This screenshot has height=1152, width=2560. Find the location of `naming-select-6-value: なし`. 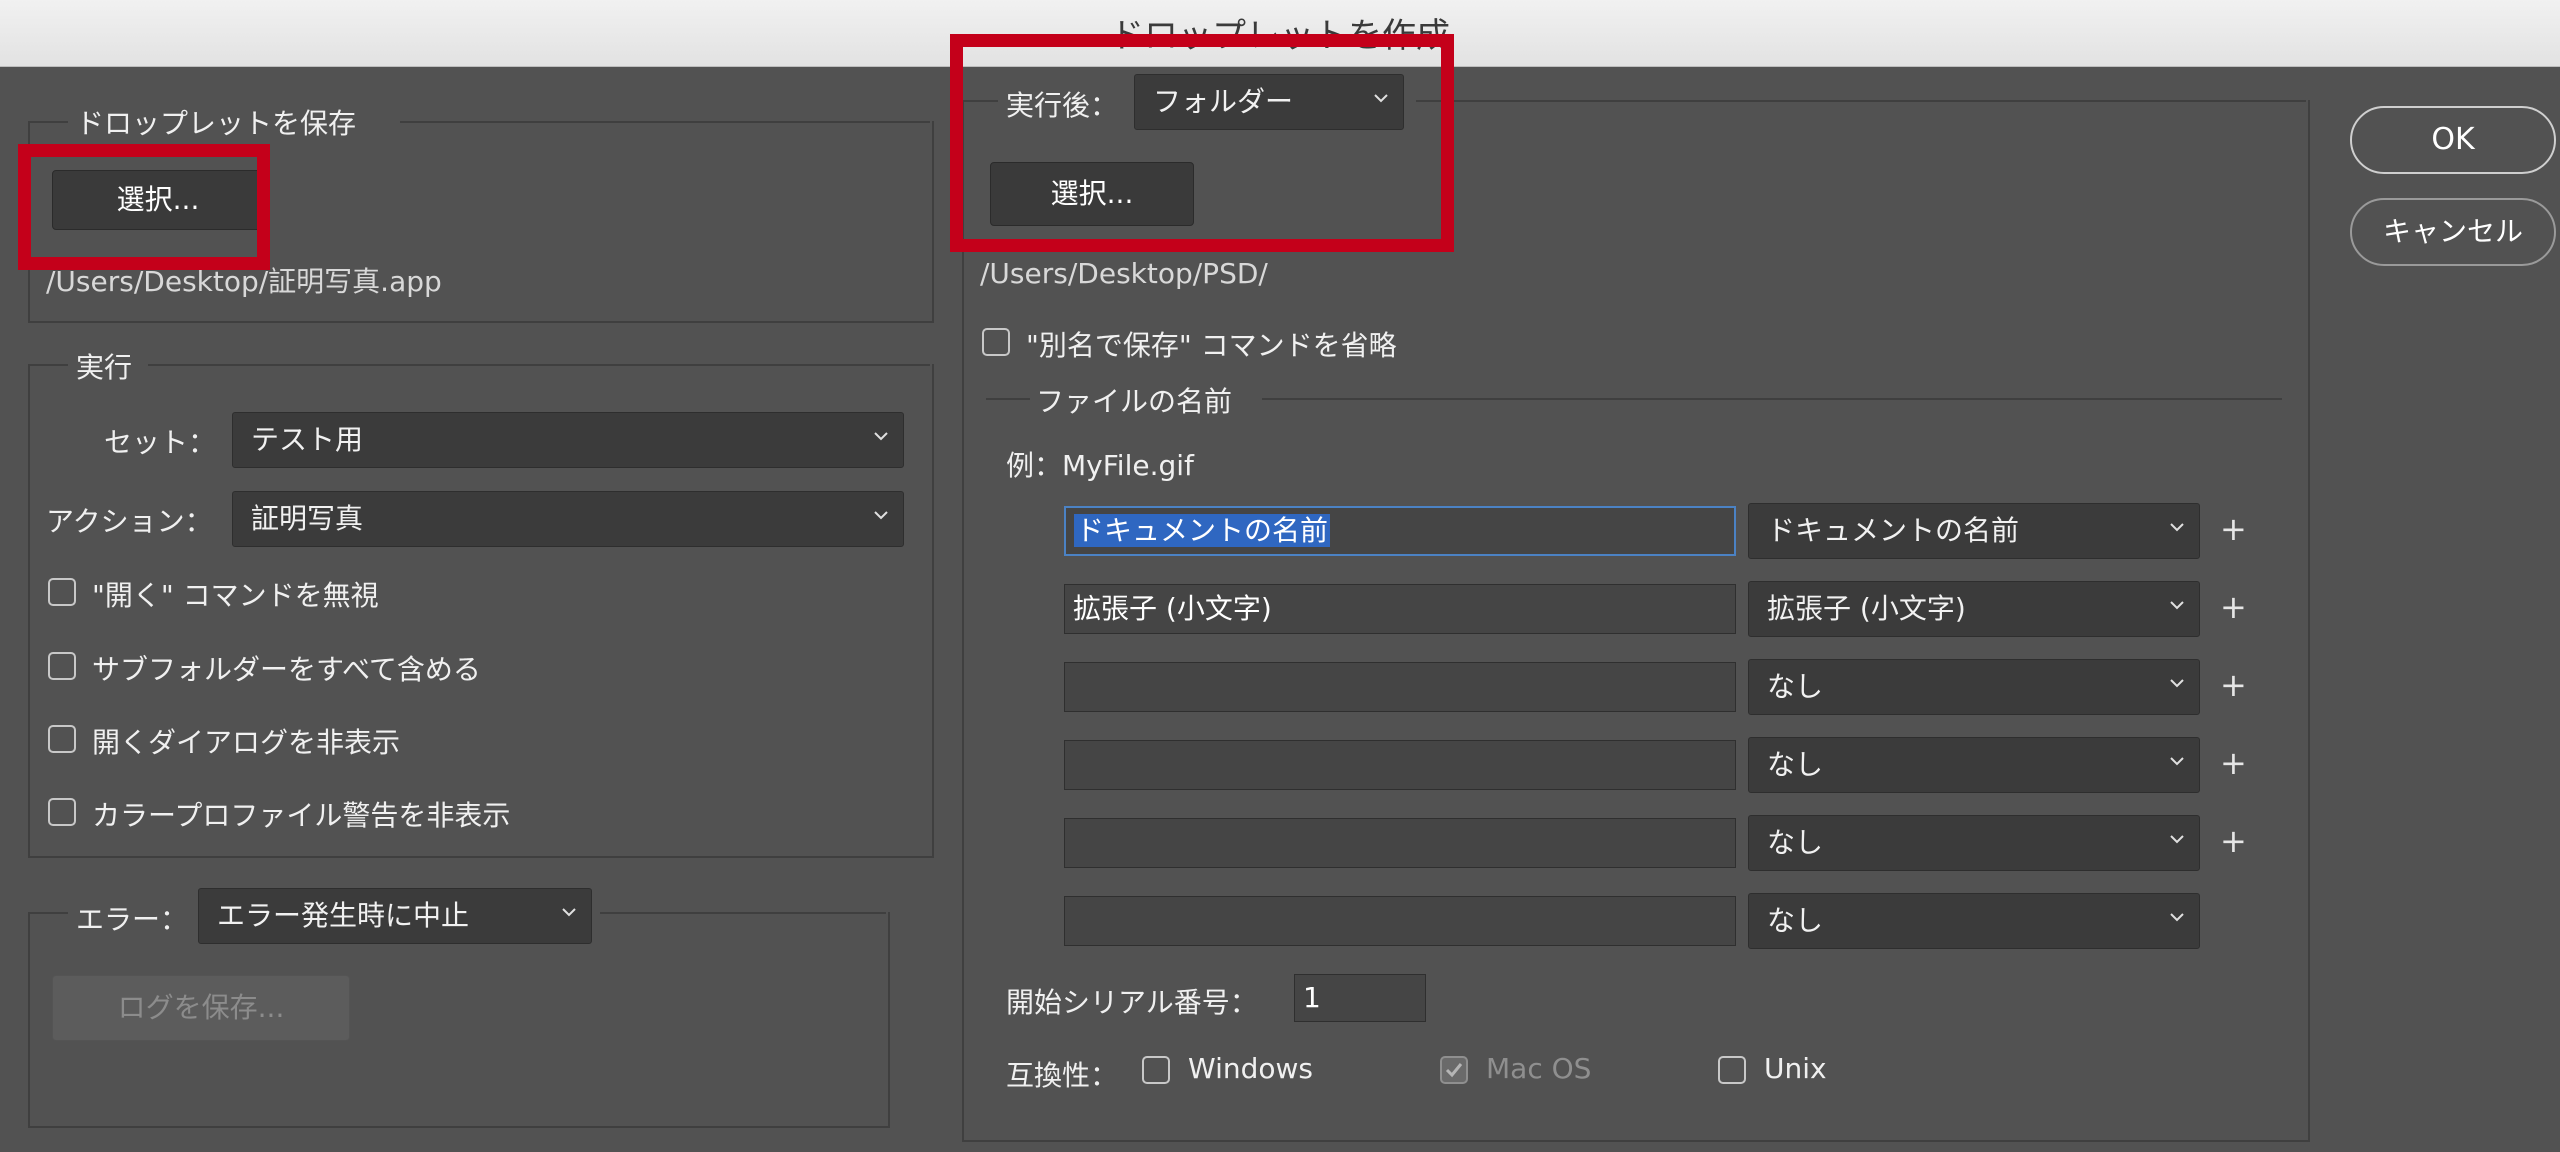

naming-select-6-value: なし is located at coordinates (1795, 920).